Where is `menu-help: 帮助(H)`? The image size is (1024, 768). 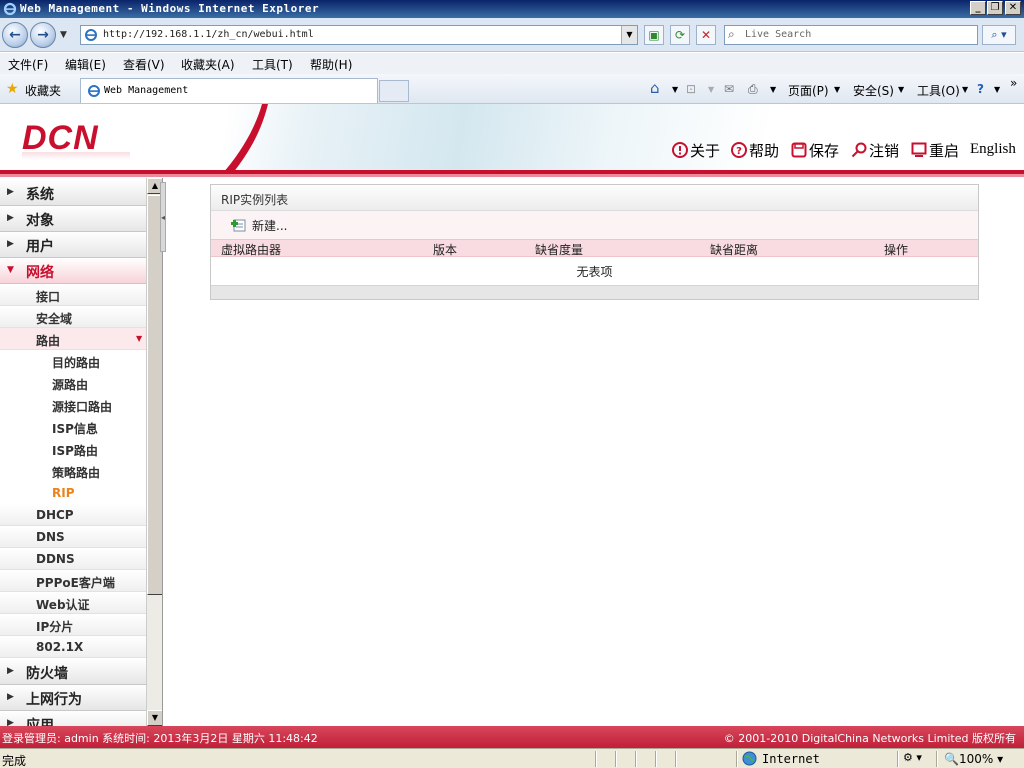 menu-help: 帮助(H) is located at coordinates (331, 64).